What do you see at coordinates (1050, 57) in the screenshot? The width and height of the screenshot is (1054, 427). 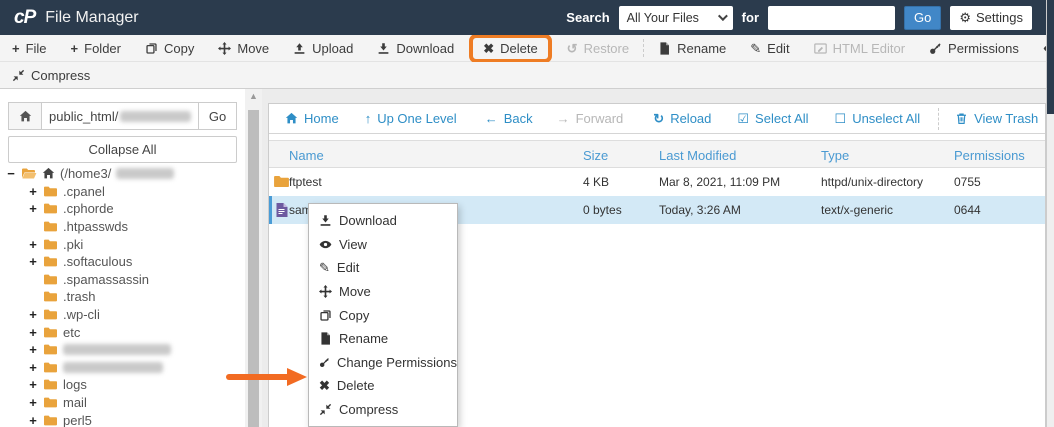 I see `page-scrollbar-thumb` at bounding box center [1050, 57].